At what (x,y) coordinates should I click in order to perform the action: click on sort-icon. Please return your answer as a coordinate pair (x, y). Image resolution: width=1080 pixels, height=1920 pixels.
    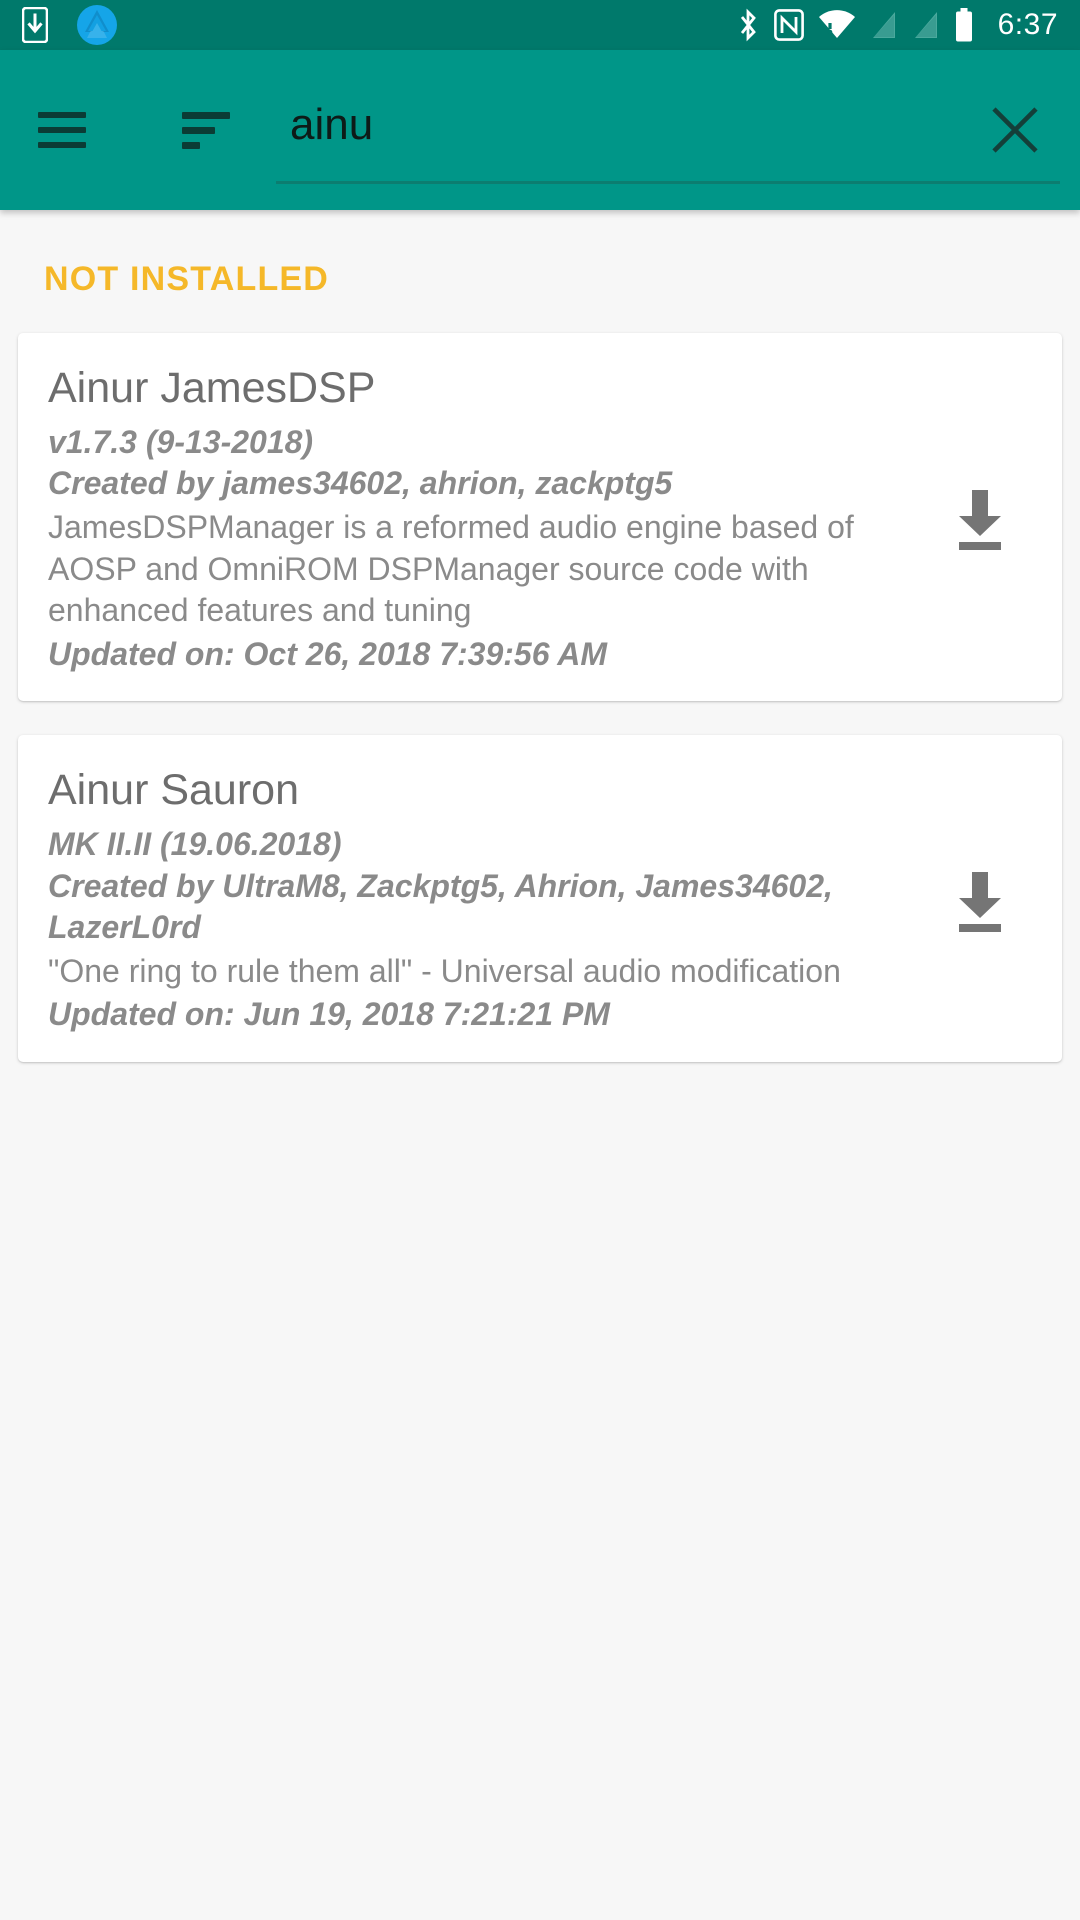
    Looking at the image, I should click on (206, 130).